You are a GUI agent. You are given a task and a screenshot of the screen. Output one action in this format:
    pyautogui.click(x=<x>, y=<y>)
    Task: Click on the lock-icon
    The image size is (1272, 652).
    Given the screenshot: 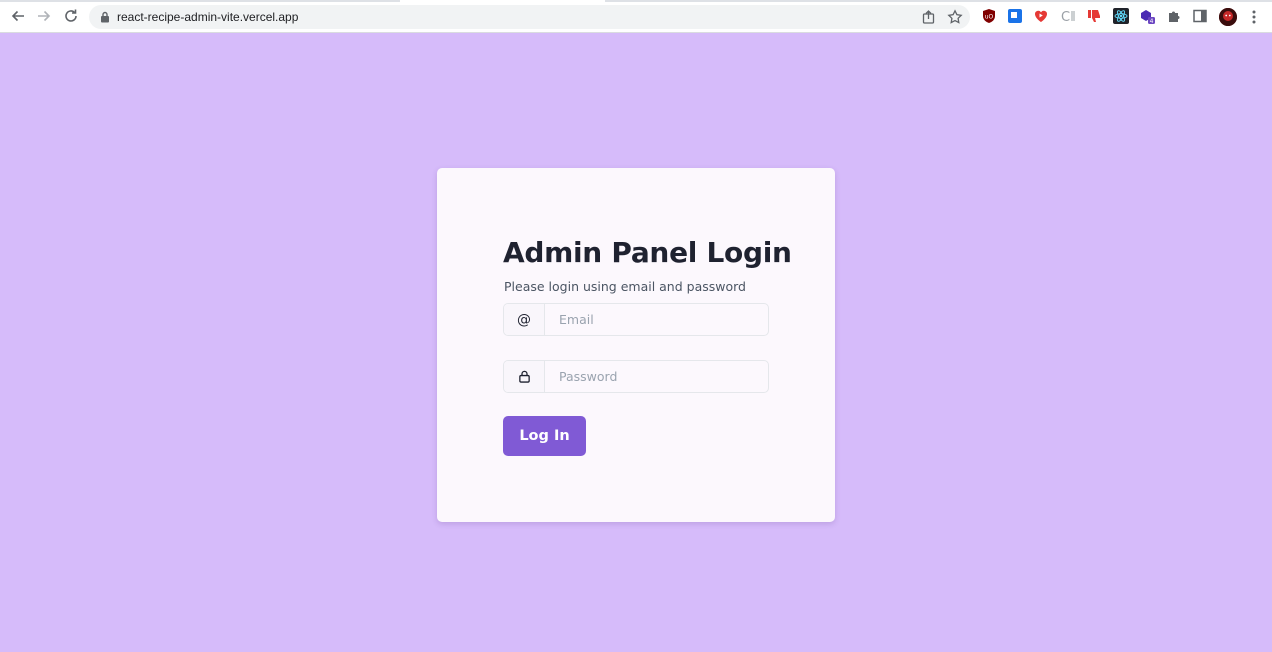 What is the action you would take?
    pyautogui.click(x=105, y=17)
    